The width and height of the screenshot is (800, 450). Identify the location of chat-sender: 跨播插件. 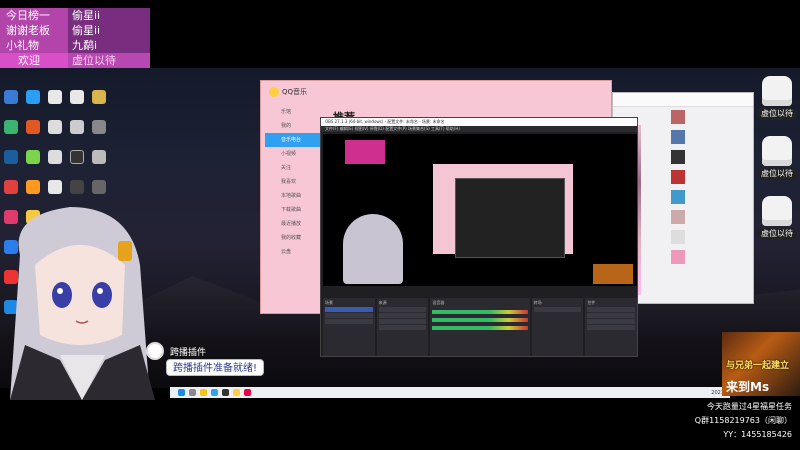
(176, 351).